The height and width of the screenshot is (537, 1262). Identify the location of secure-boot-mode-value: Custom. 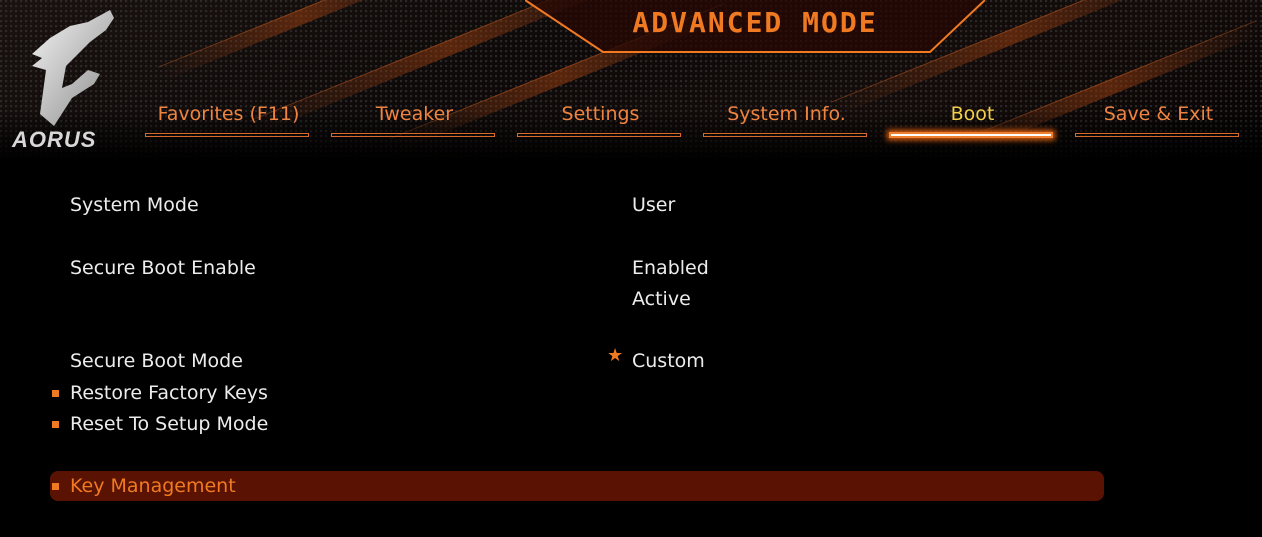
(668, 361).